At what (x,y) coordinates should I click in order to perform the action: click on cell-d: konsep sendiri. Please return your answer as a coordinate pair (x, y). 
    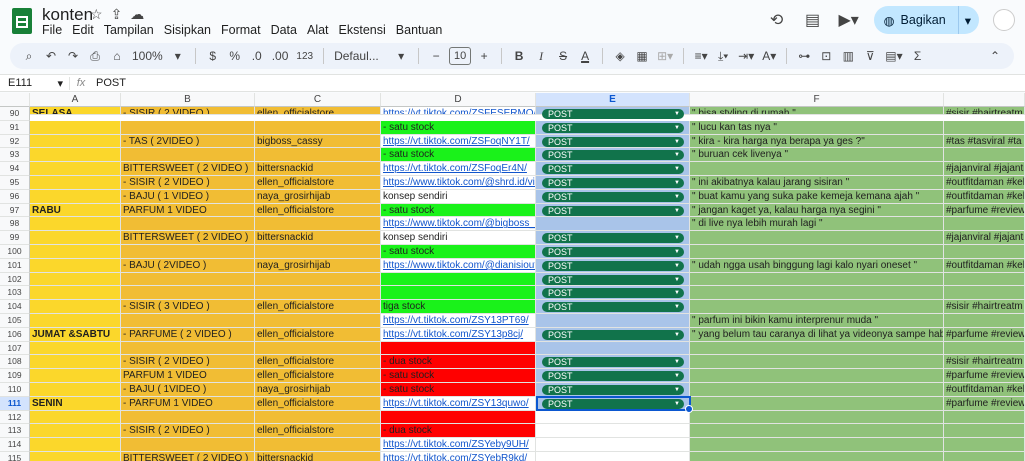
    Looking at the image, I should click on (458, 196).